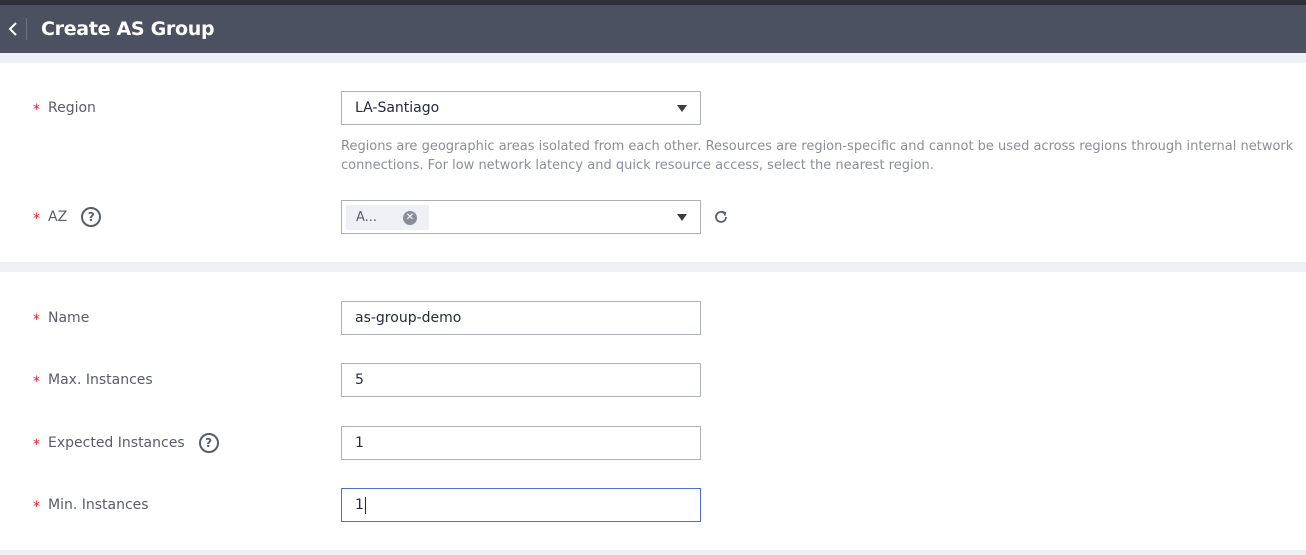  I want to click on max-instances-field, so click(521, 380).